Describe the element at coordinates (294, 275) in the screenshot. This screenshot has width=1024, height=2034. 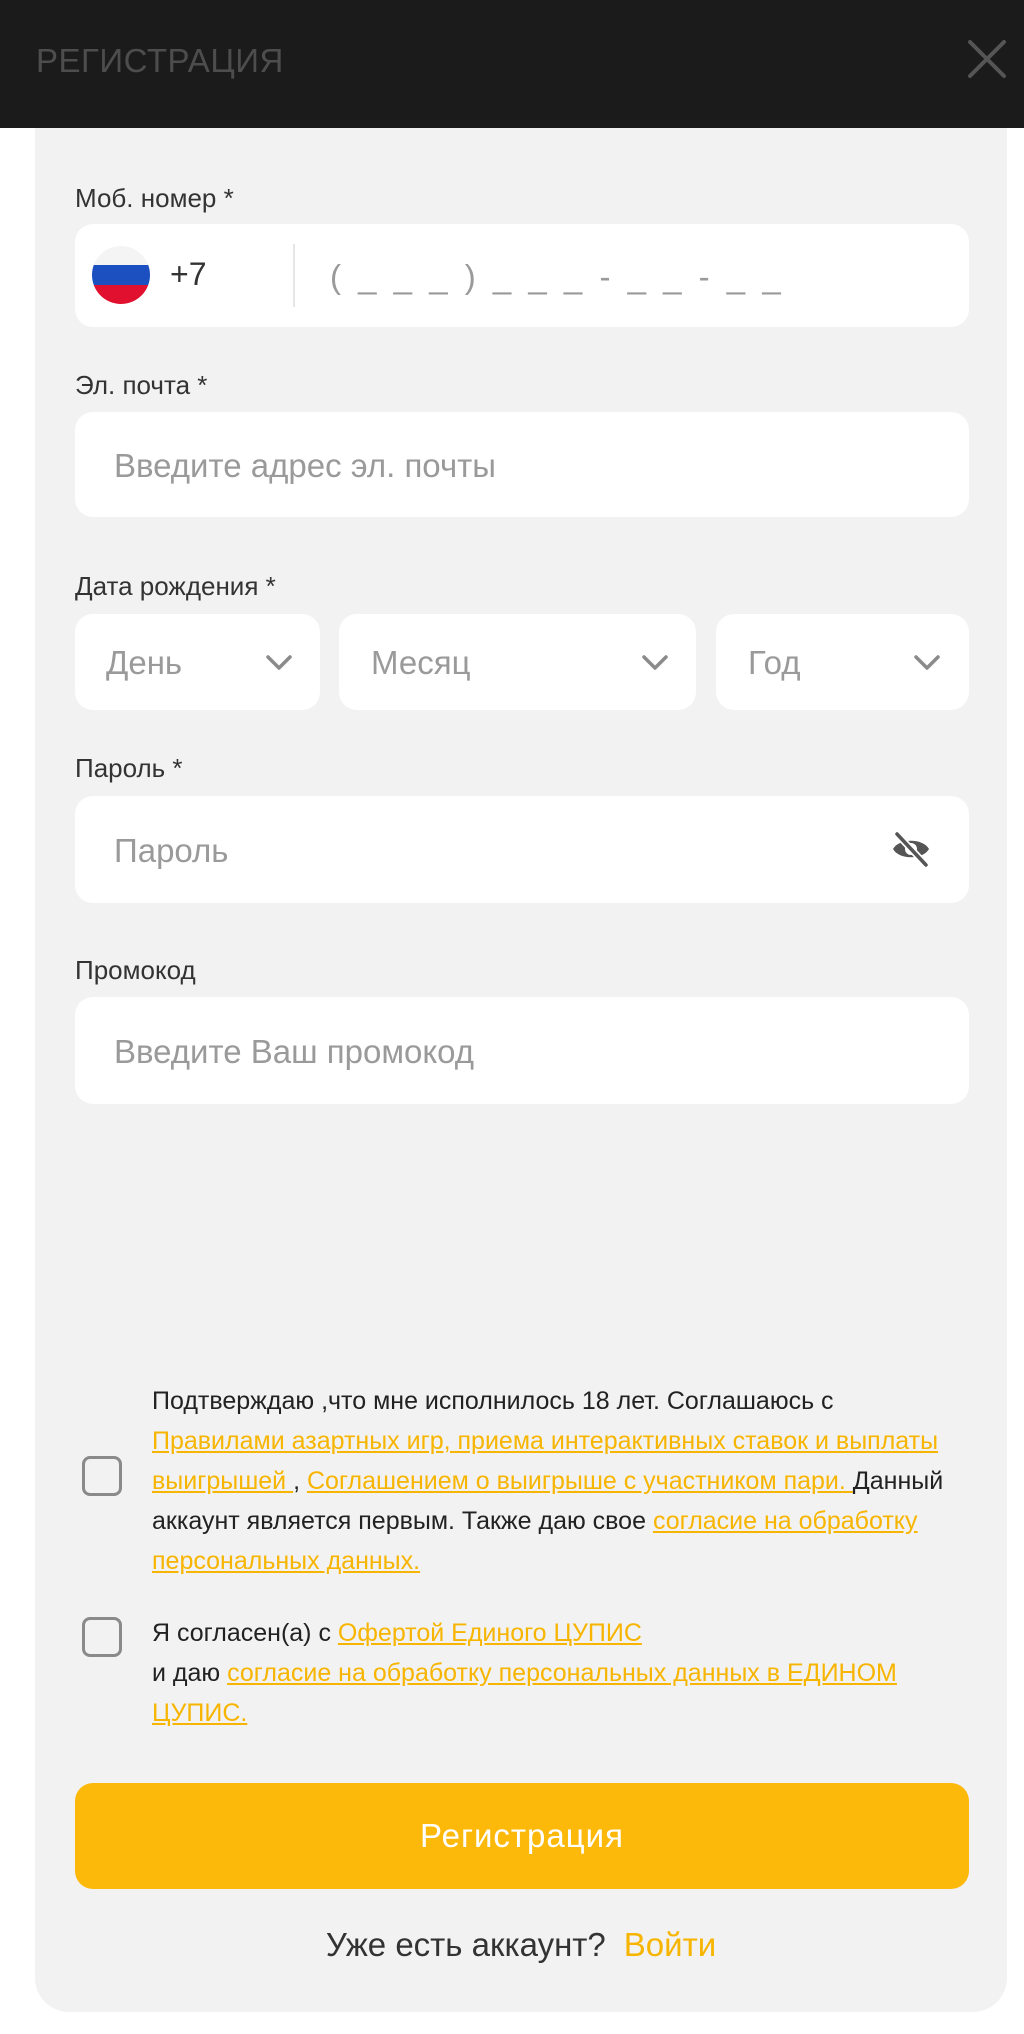
I see `divider` at that location.